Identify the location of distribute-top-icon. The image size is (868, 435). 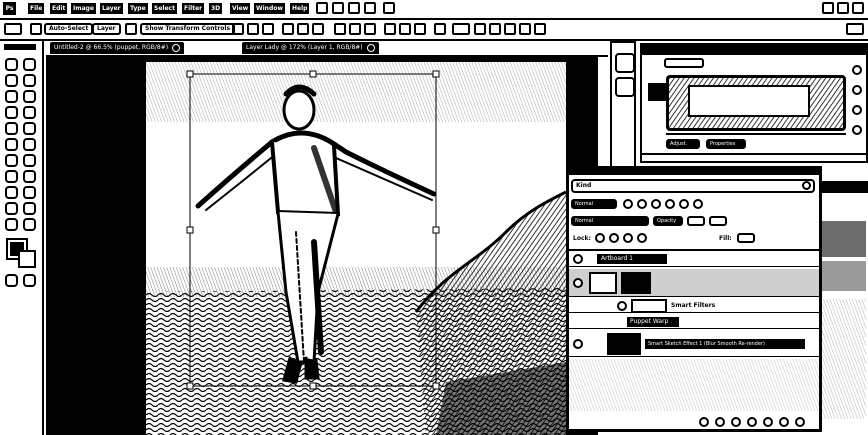
(340, 29).